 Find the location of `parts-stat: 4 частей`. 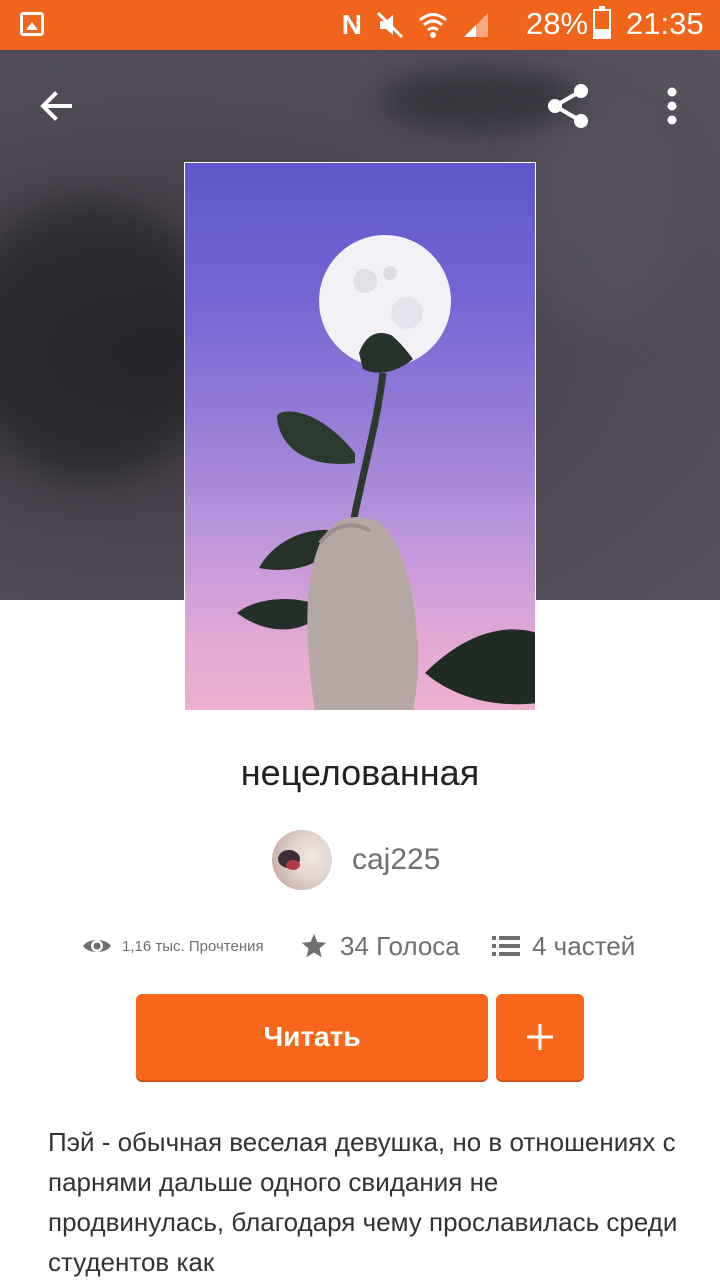

parts-stat: 4 частей is located at coordinates (563, 946).